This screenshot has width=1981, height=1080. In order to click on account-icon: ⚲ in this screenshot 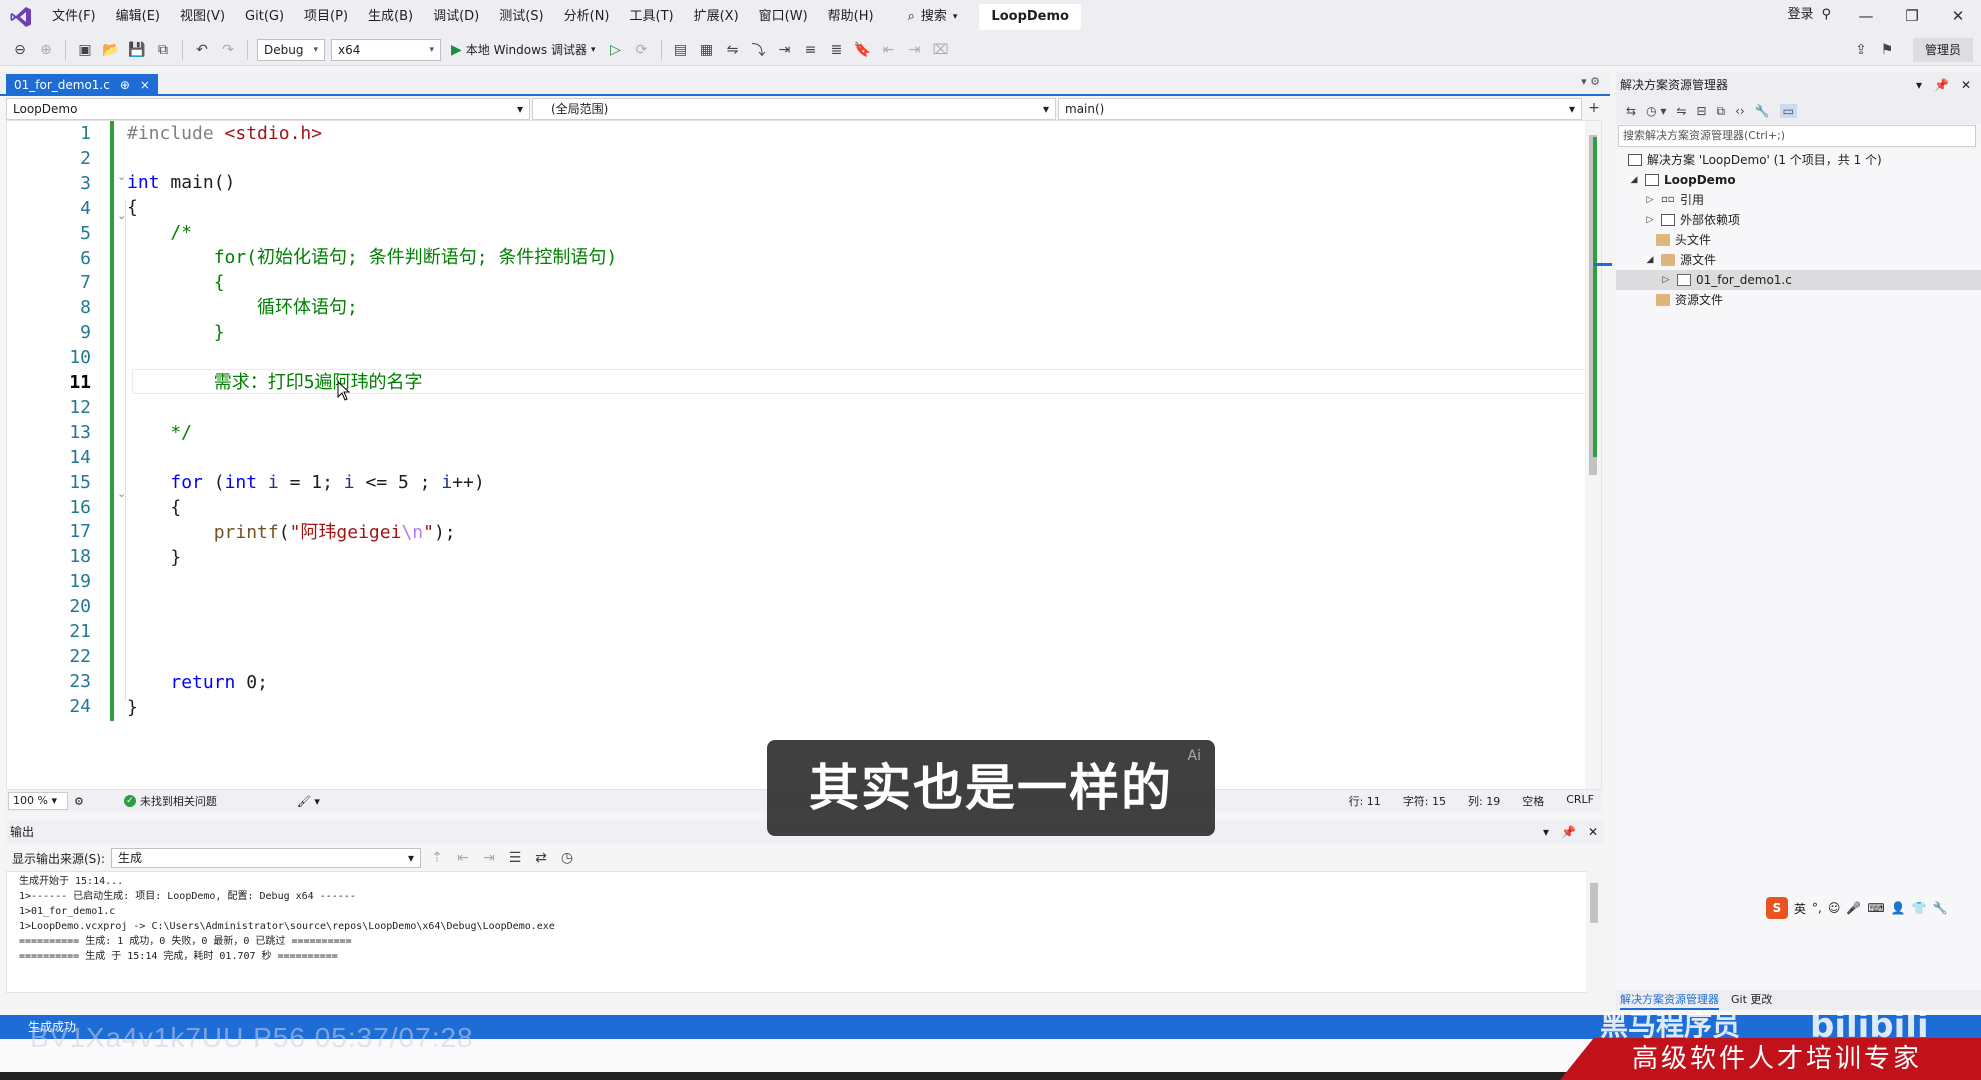, I will do `click(1826, 17)`.